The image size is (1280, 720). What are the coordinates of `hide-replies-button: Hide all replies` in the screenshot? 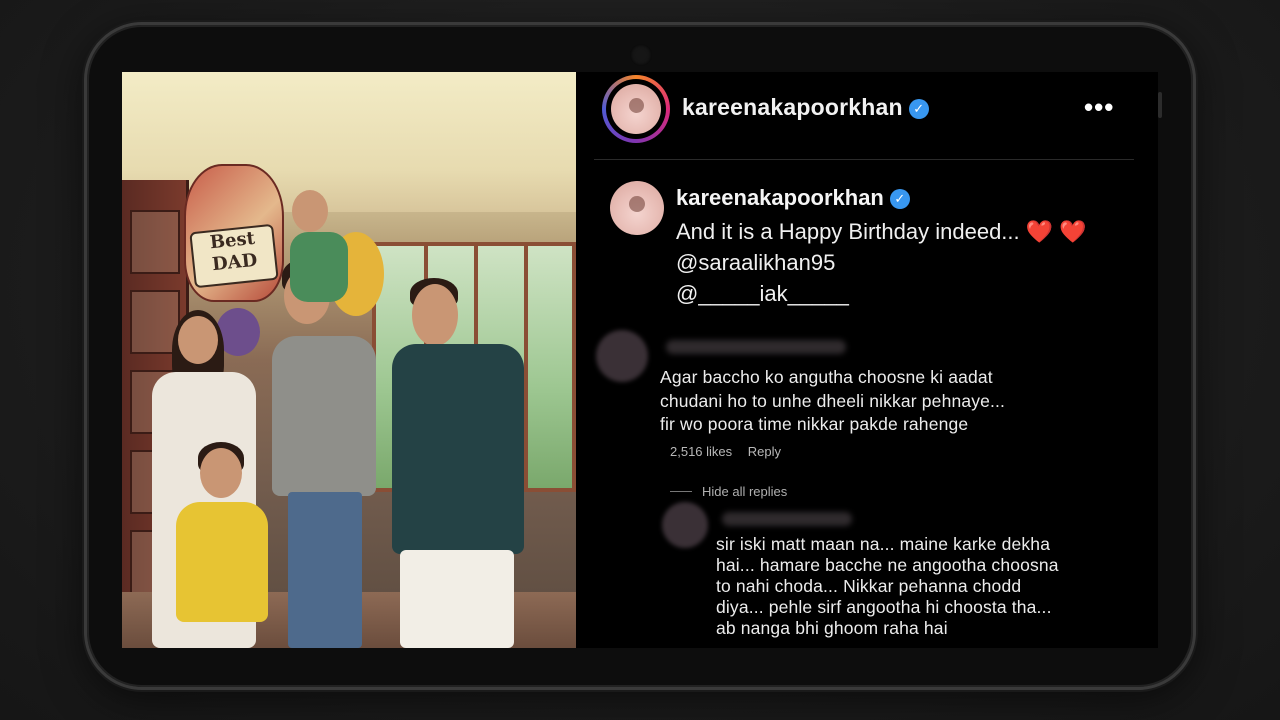 It's located at (728, 491).